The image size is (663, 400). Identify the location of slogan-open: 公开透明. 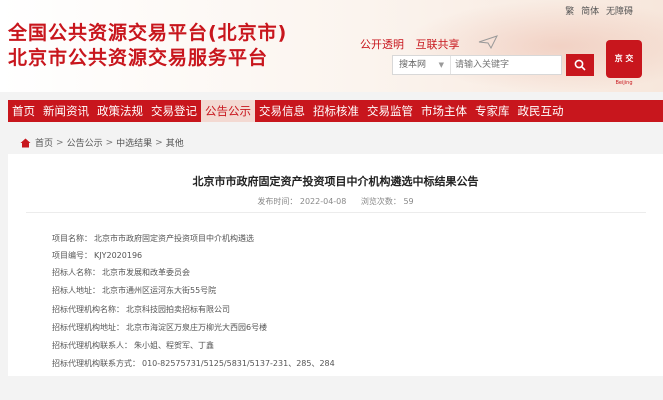
(382, 44).